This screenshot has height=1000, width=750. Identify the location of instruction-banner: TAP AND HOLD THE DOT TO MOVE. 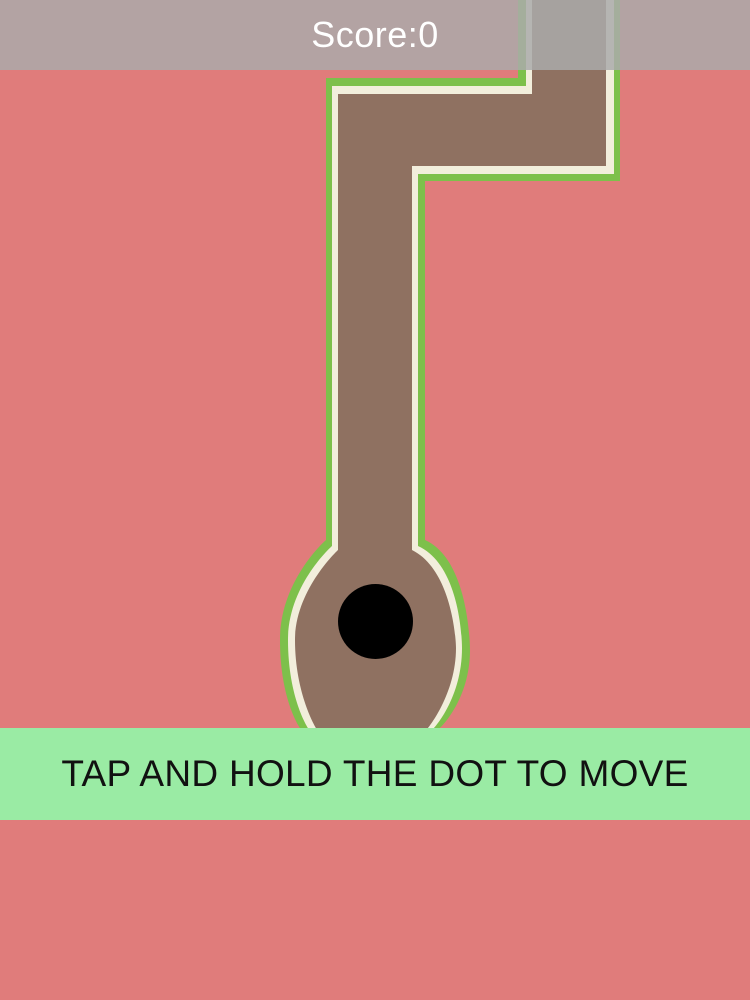
(375, 774).